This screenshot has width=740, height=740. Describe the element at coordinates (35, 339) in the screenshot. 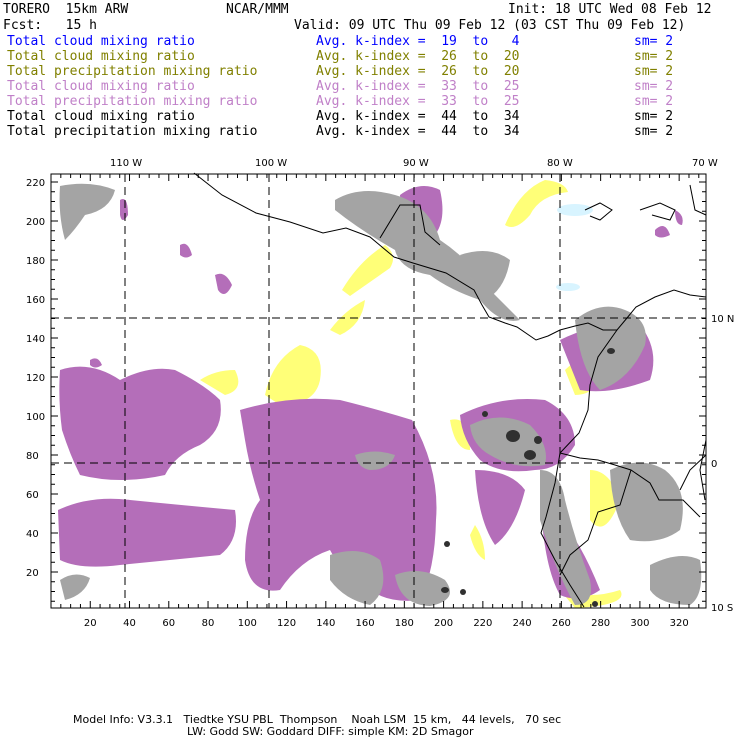

I see `left-label: 140` at that location.